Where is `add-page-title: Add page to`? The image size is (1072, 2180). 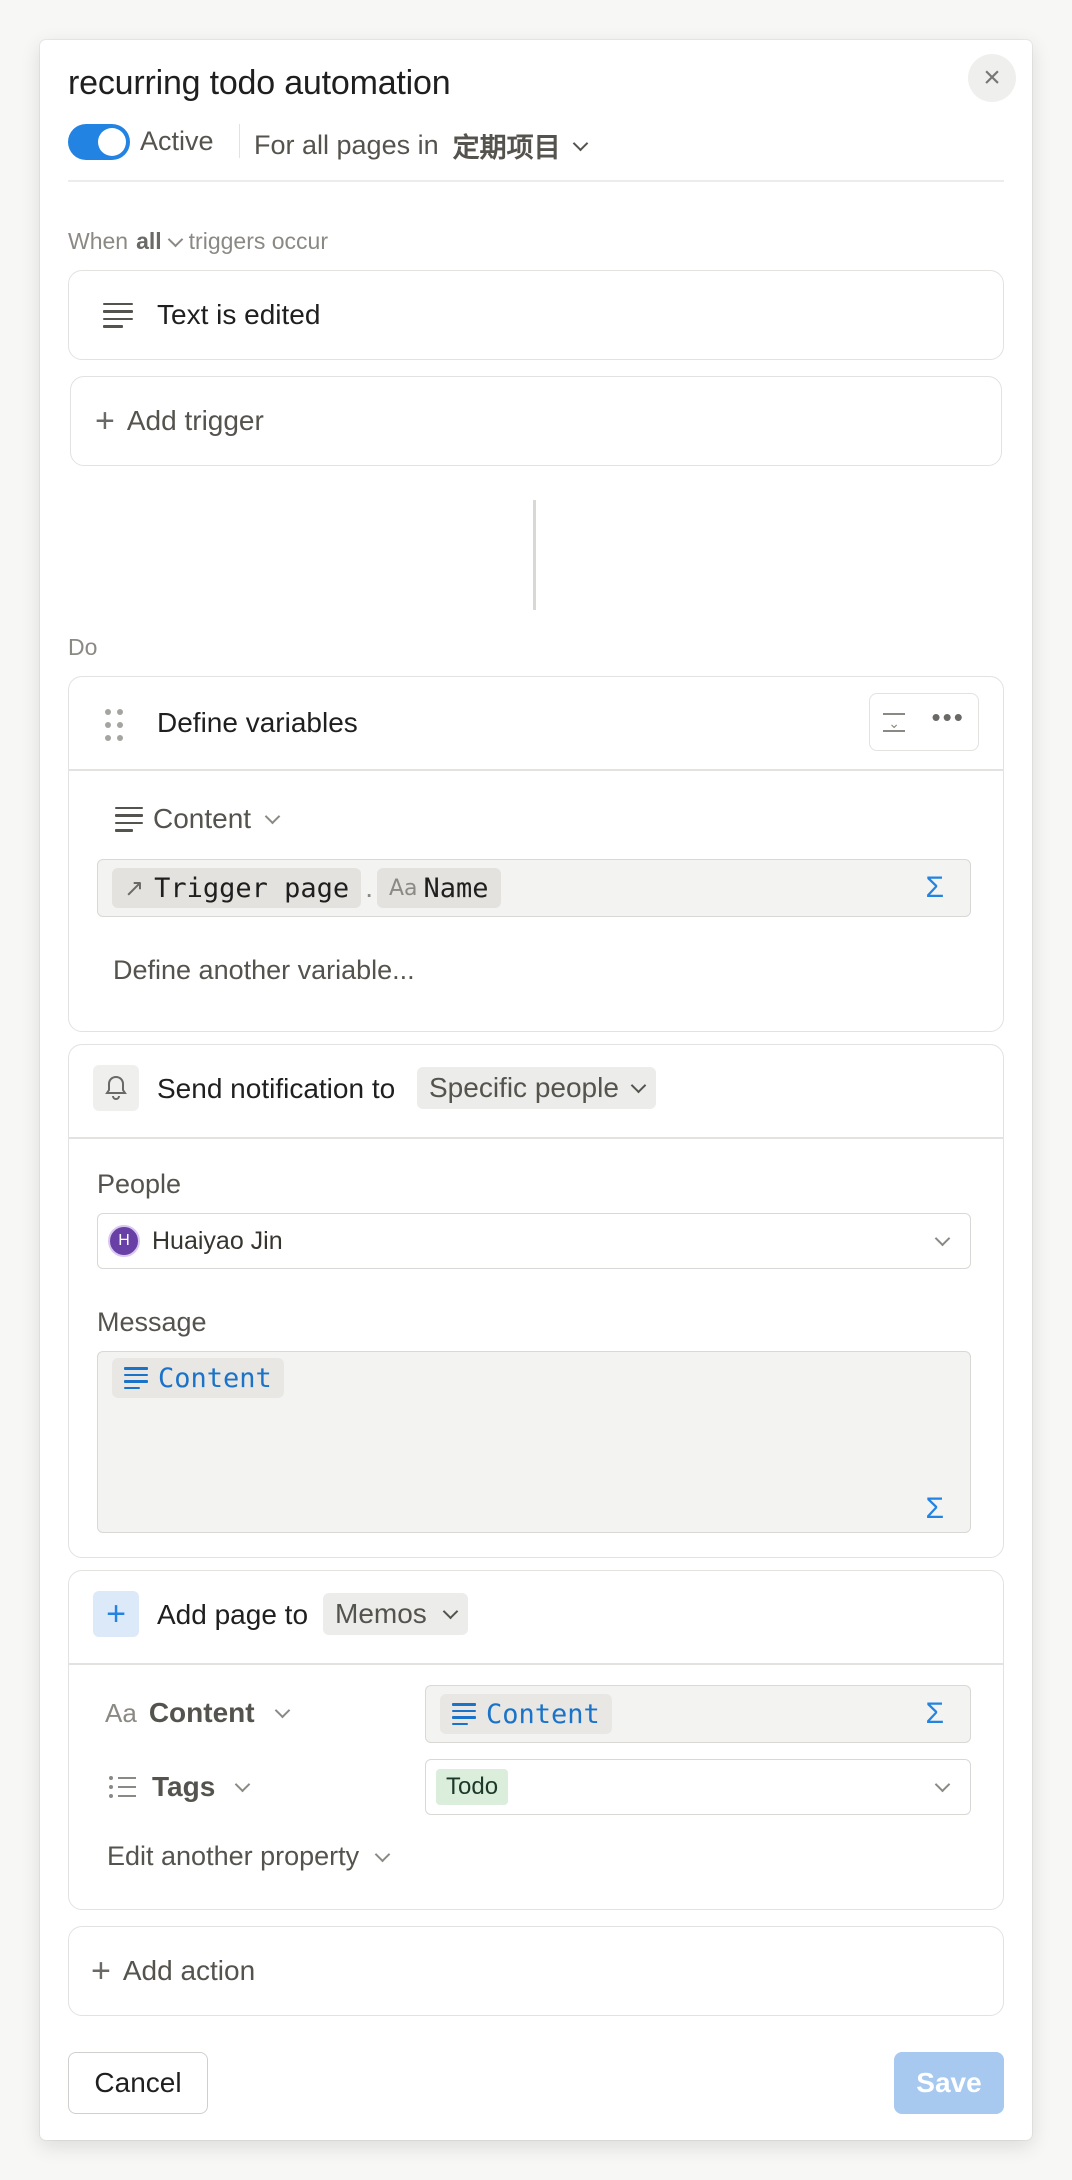
add-page-title: Add page to is located at coordinates (233, 1614).